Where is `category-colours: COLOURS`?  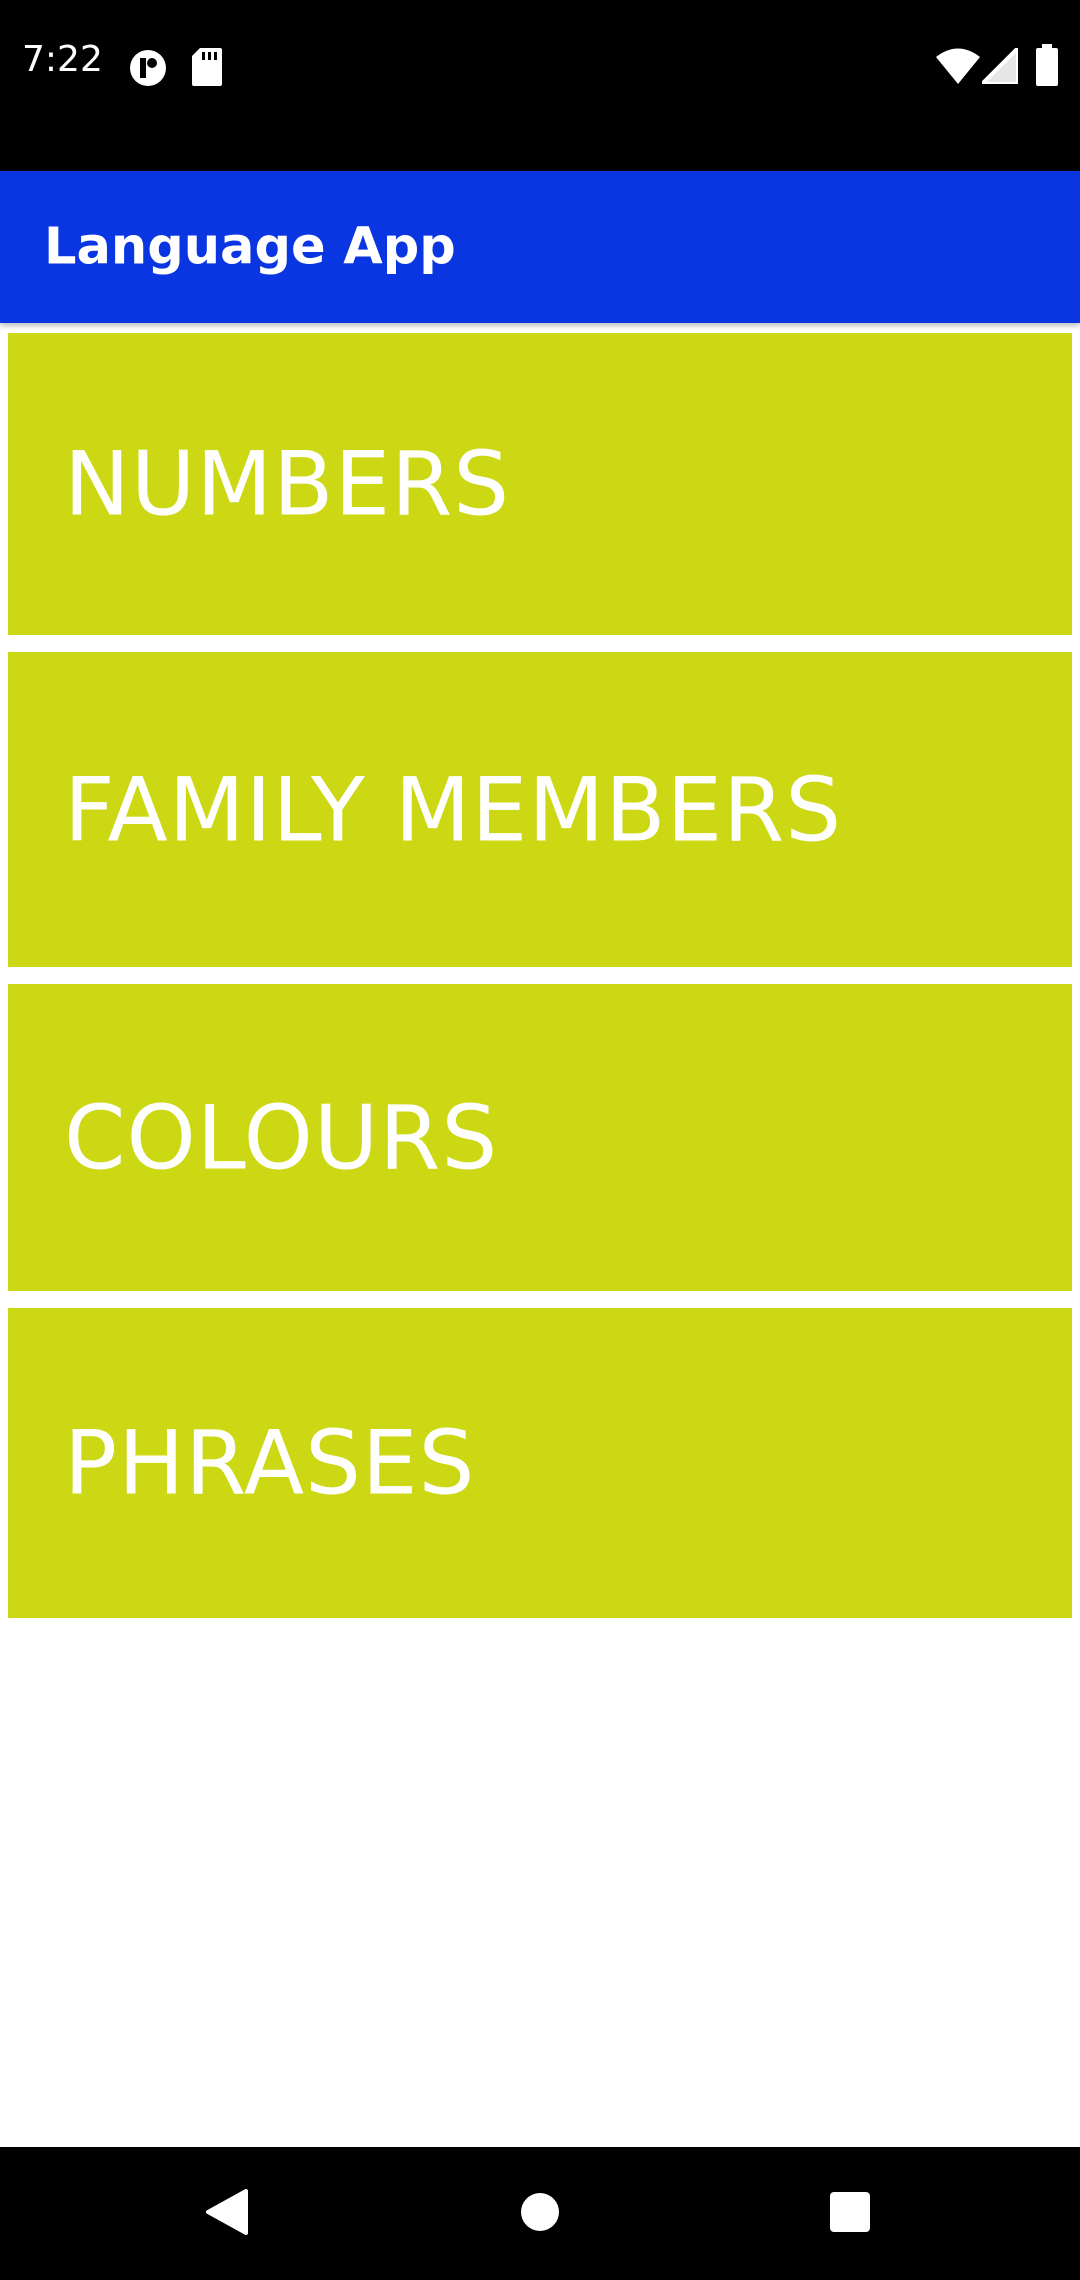 category-colours: COLOURS is located at coordinates (540, 1137).